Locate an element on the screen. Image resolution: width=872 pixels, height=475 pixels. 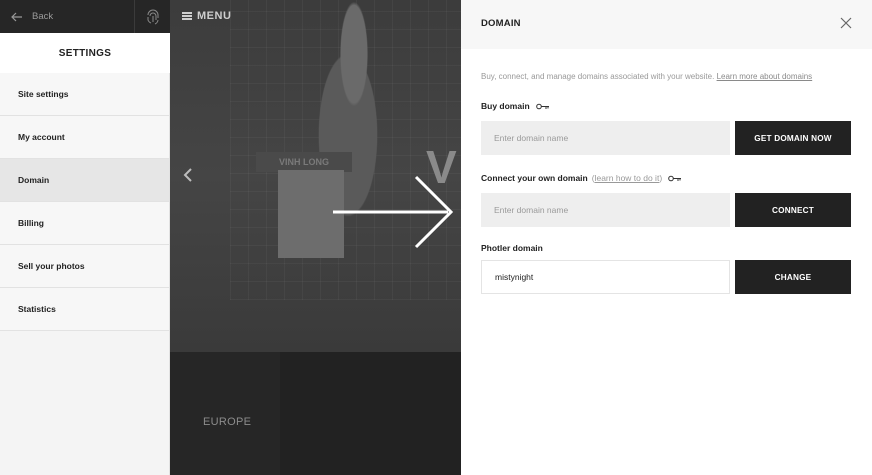
sidebar-item-domain: Domain is located at coordinates (84, 180).